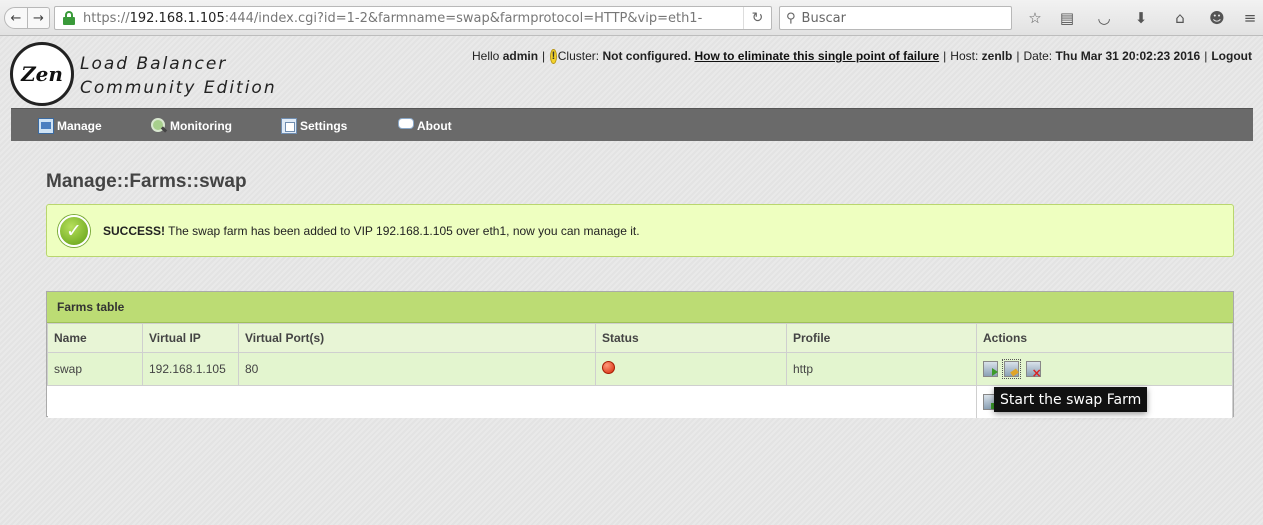 The height and width of the screenshot is (525, 1263). Describe the element at coordinates (178, 88) in the screenshot. I see `logo-line-2: Community Edition` at that location.